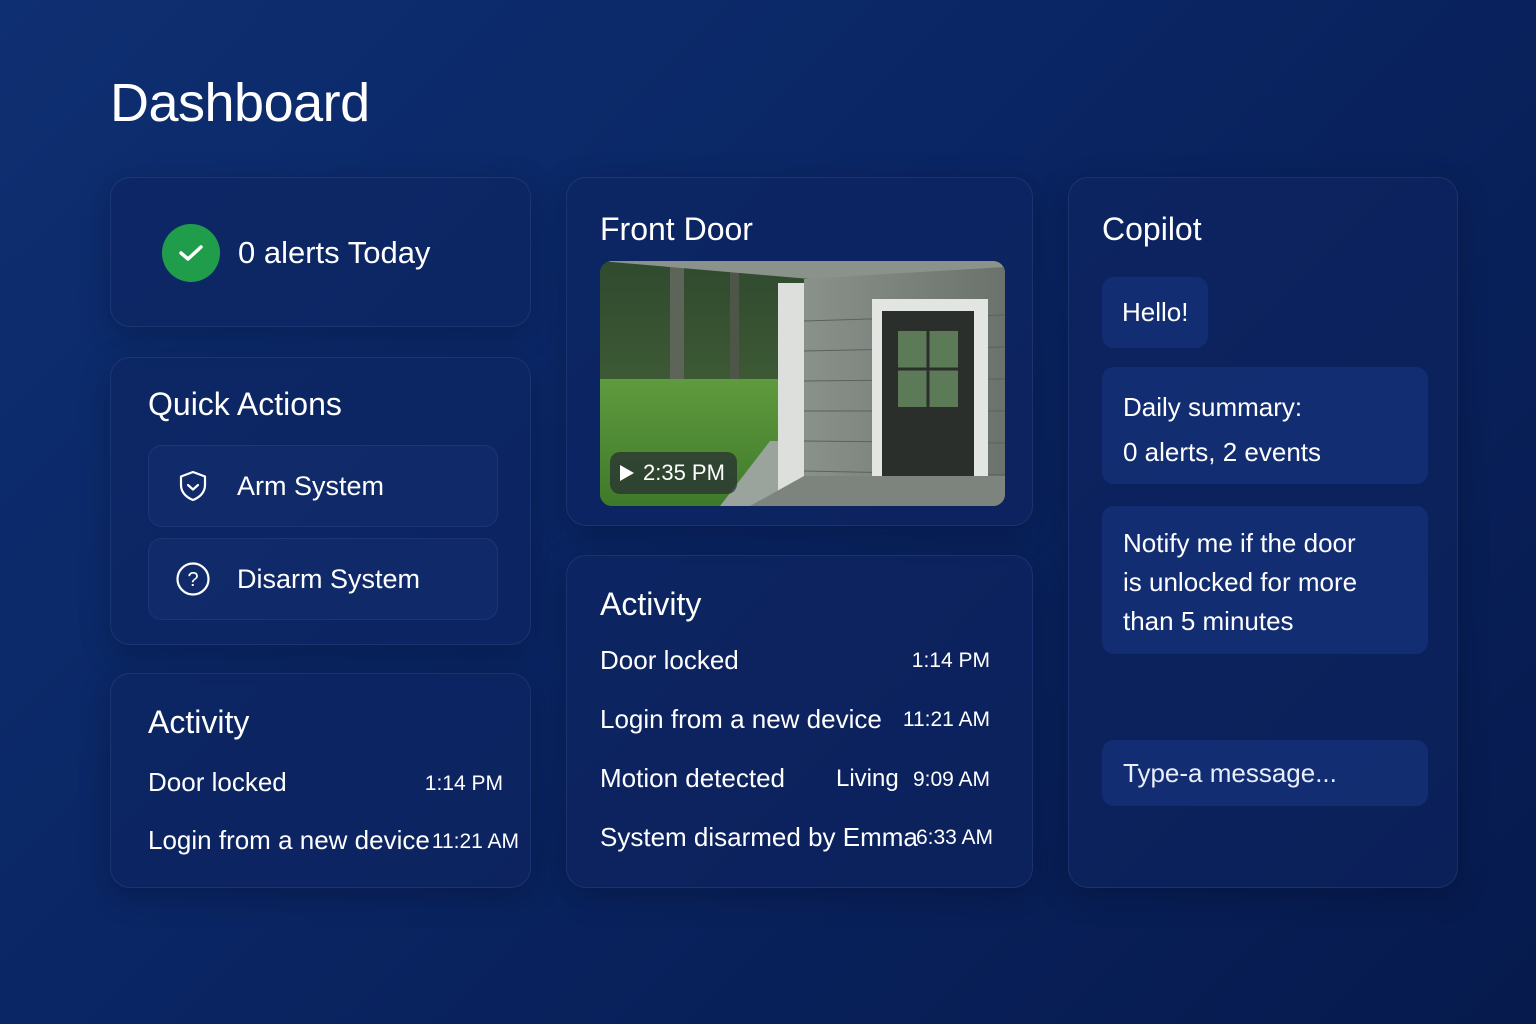  I want to click on arm-system-button: Arm System, so click(323, 486).